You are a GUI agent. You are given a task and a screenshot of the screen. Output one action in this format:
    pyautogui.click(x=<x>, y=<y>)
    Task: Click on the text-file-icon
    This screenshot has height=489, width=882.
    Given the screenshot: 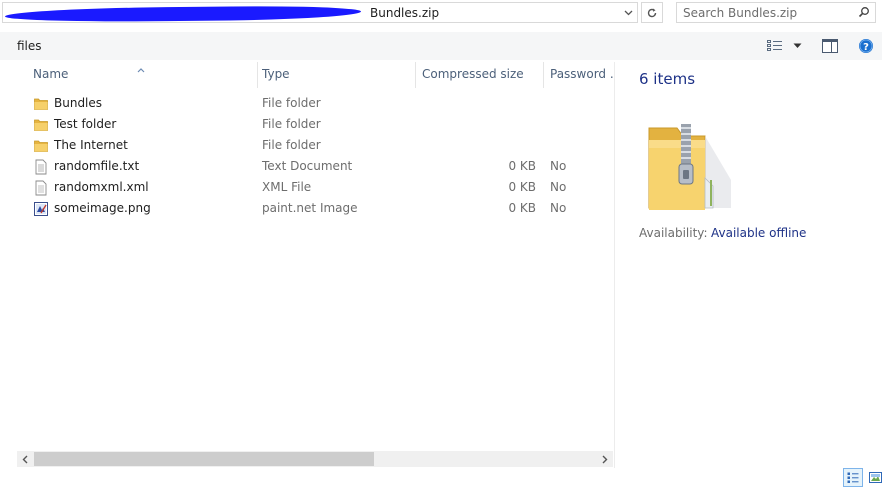 What is the action you would take?
    pyautogui.click(x=41, y=167)
    